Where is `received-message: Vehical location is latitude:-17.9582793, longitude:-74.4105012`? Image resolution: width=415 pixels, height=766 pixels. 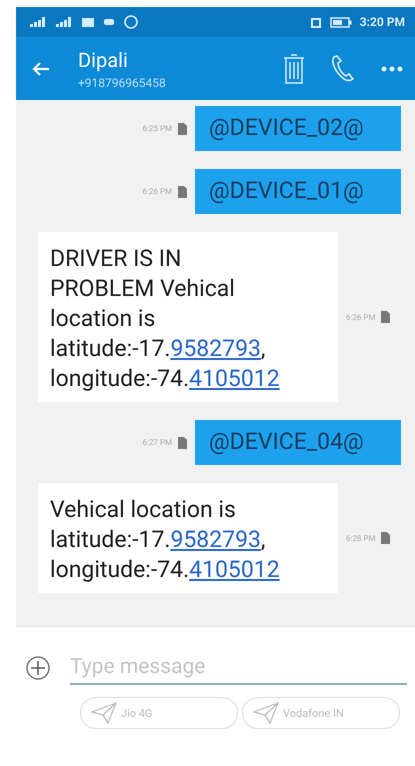 received-message: Vehical location is latitude:-17.9582793, longitude:-74.4105012 is located at coordinates (188, 538).